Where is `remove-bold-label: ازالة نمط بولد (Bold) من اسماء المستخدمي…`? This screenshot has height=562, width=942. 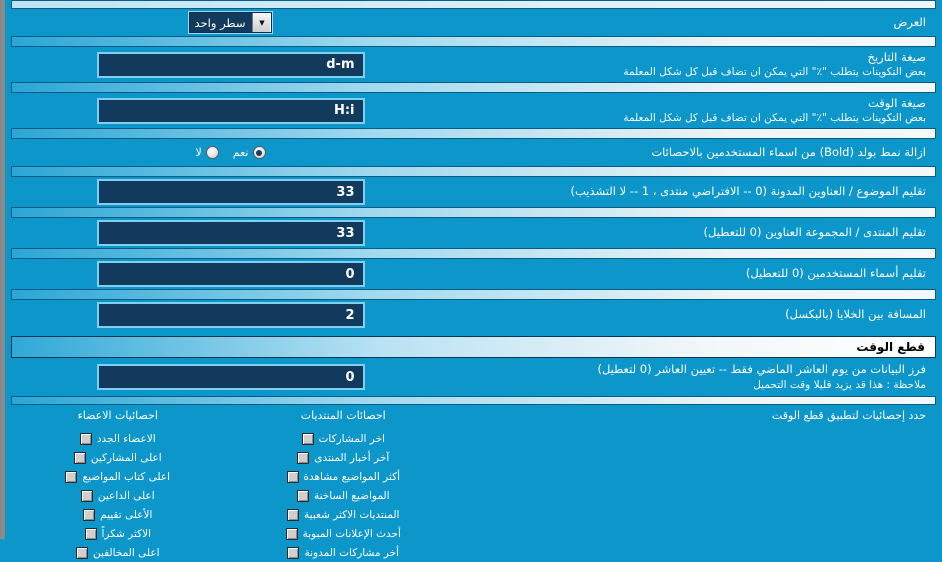
remove-bold-label: ازالة نمط بولد (Bold) من اسماء المستخدمي… is located at coordinates (694, 153).